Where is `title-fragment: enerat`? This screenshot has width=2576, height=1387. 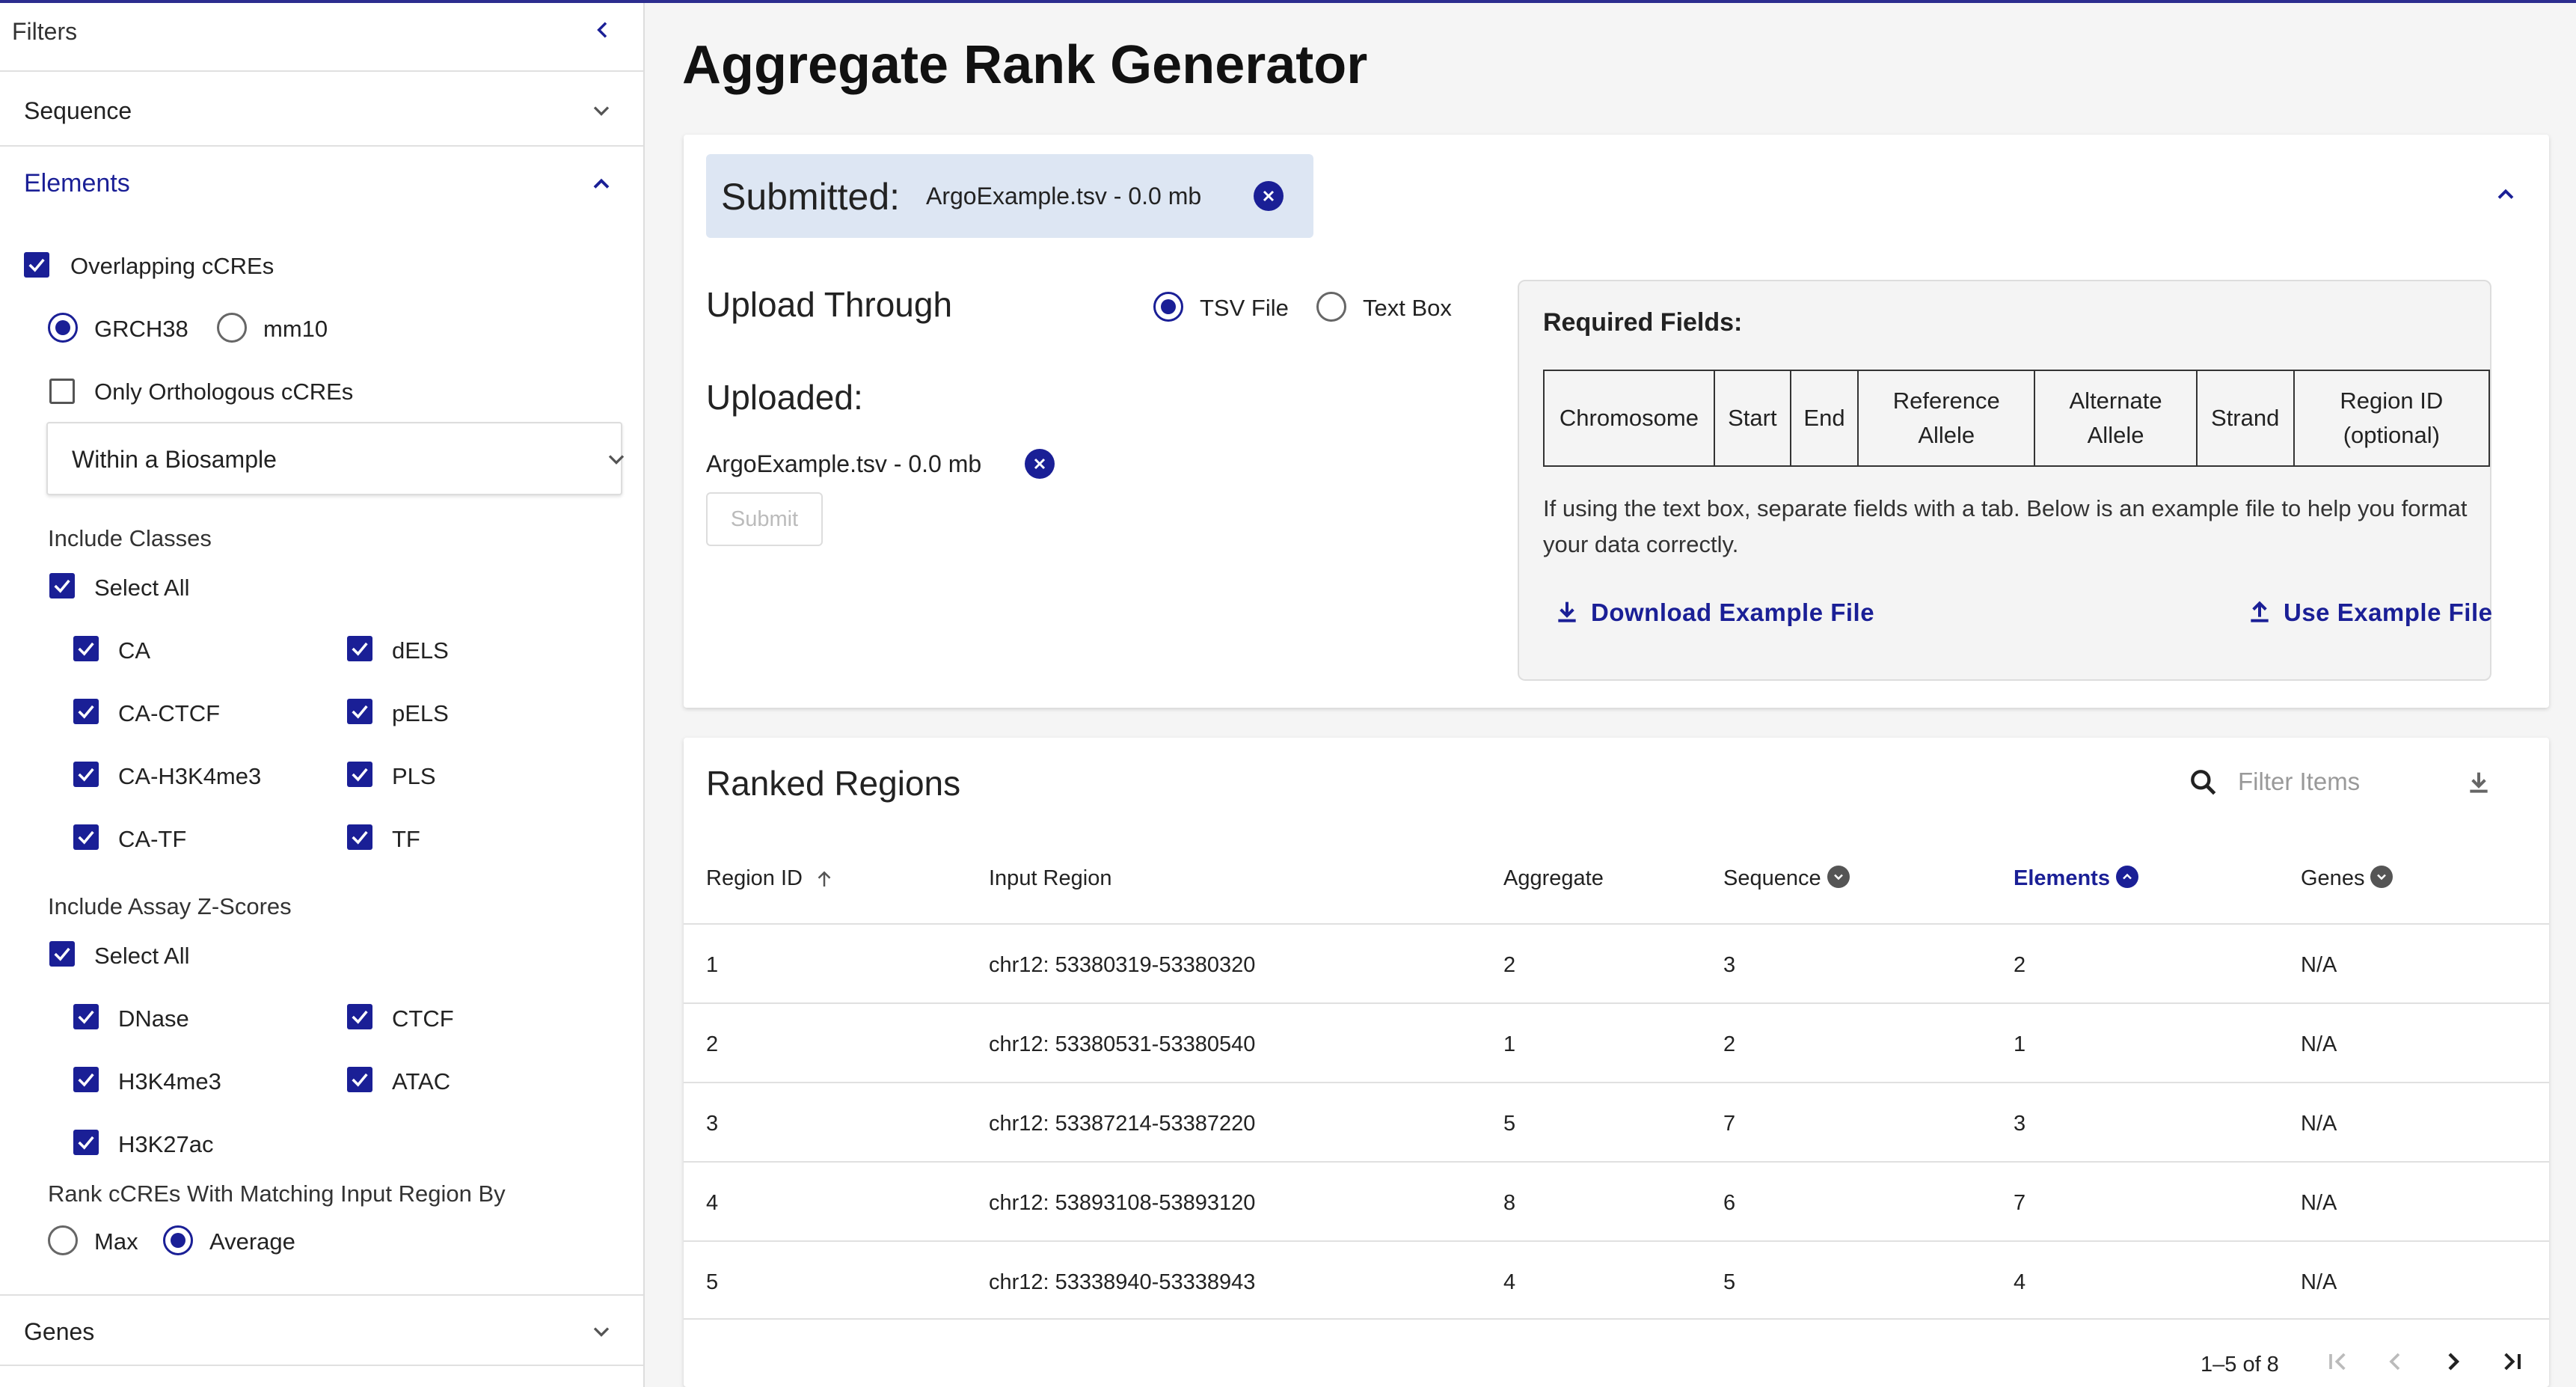 title-fragment: enerat is located at coordinates (1233, 65).